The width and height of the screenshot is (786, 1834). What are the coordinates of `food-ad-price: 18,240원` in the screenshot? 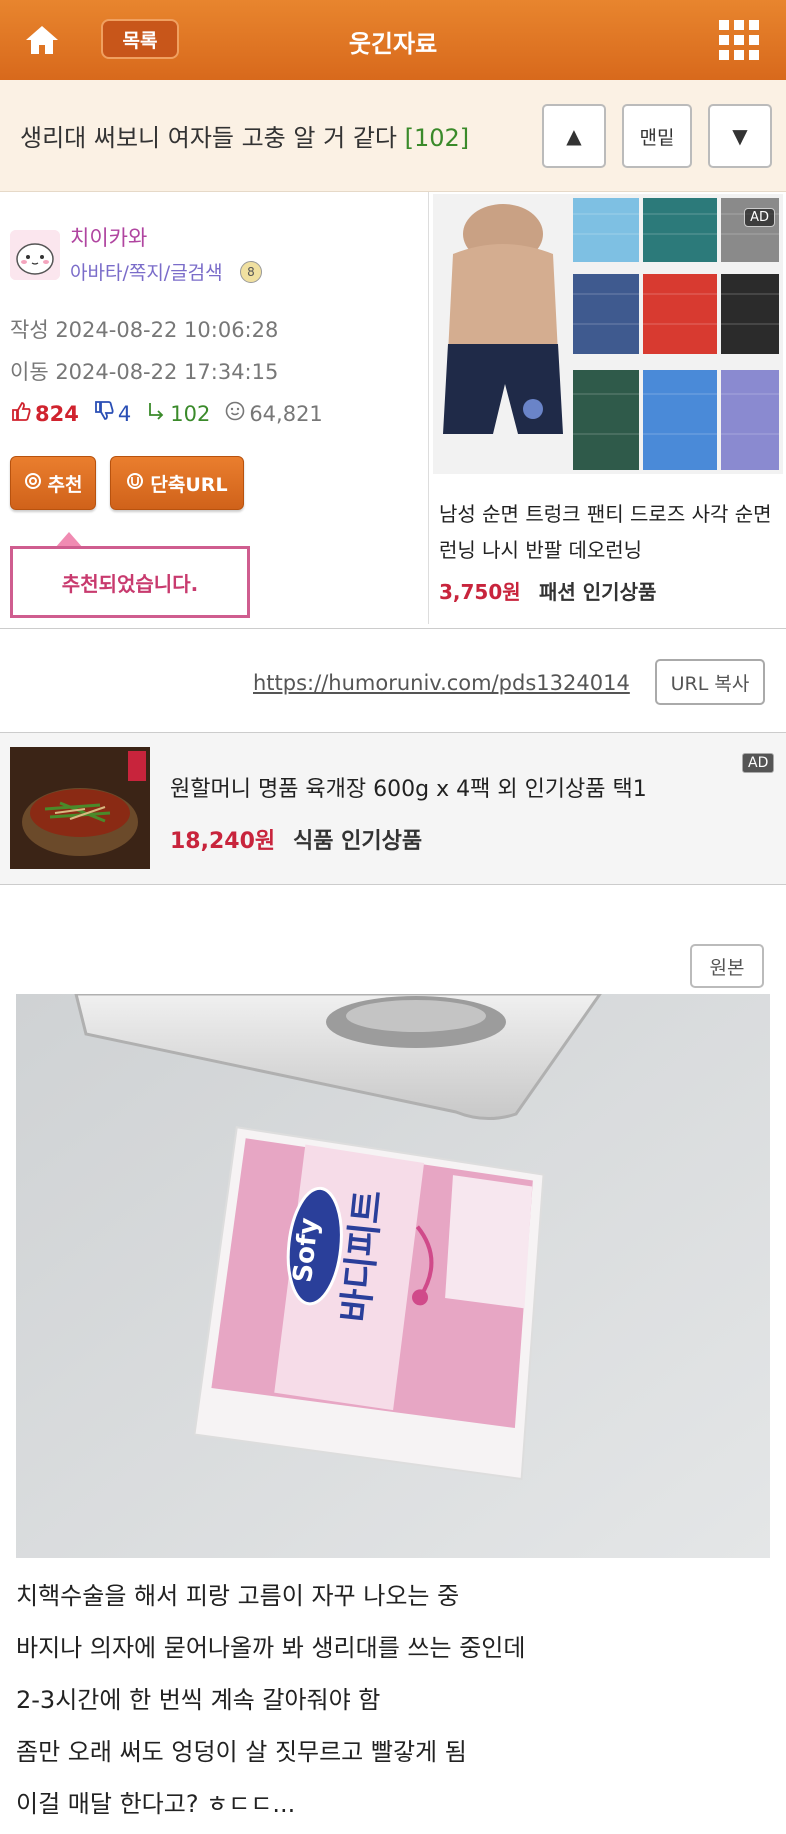 It's located at (223, 841).